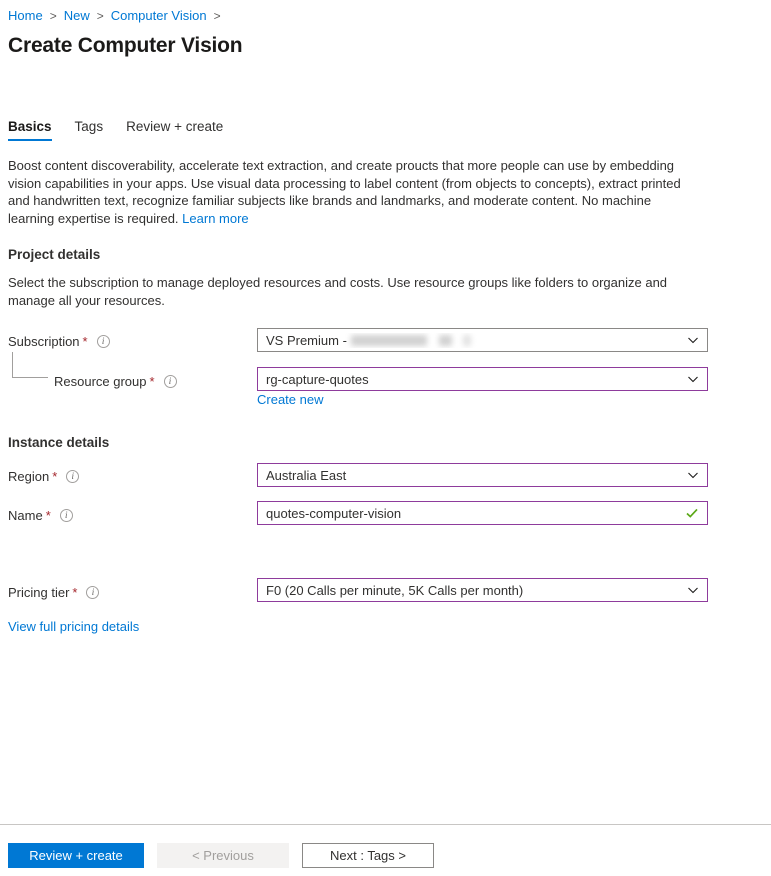 The height and width of the screenshot is (876, 771). What do you see at coordinates (482, 513) in the screenshot?
I see `name-input: quotes-computer-vision` at bounding box center [482, 513].